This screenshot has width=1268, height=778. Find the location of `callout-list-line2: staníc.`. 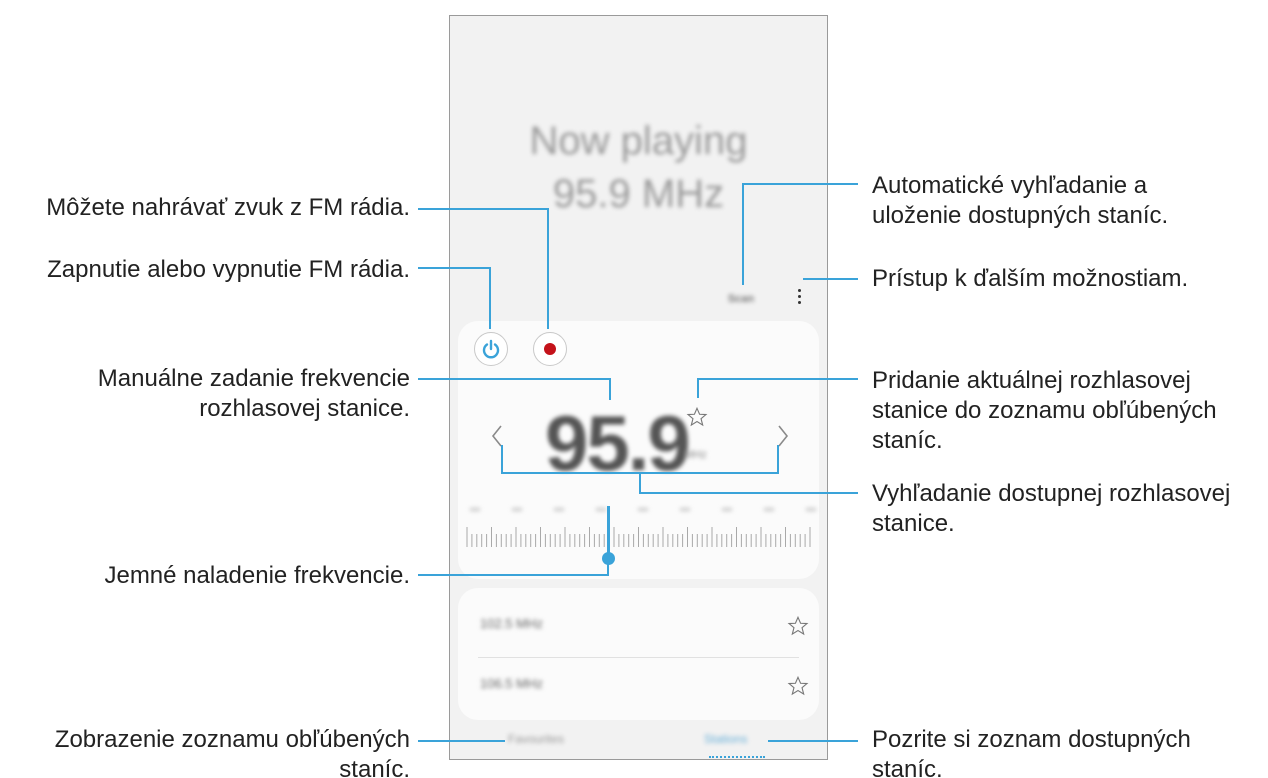

callout-list-line2: staníc. is located at coordinates (907, 767).